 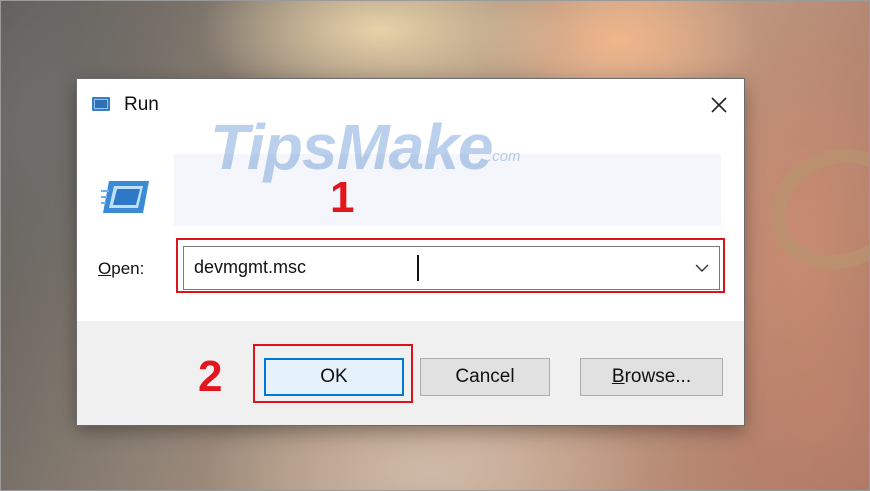 I want to click on description-area, so click(x=447, y=190).